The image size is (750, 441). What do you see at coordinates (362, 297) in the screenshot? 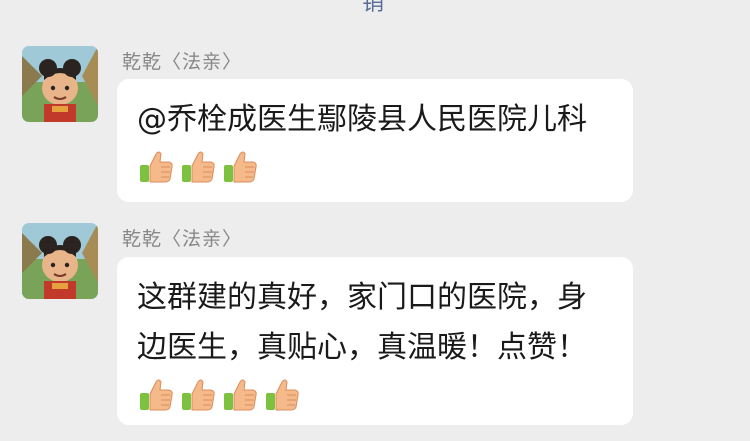
I see `message-text: 这群建的真好，家门口的医院，身` at bounding box center [362, 297].